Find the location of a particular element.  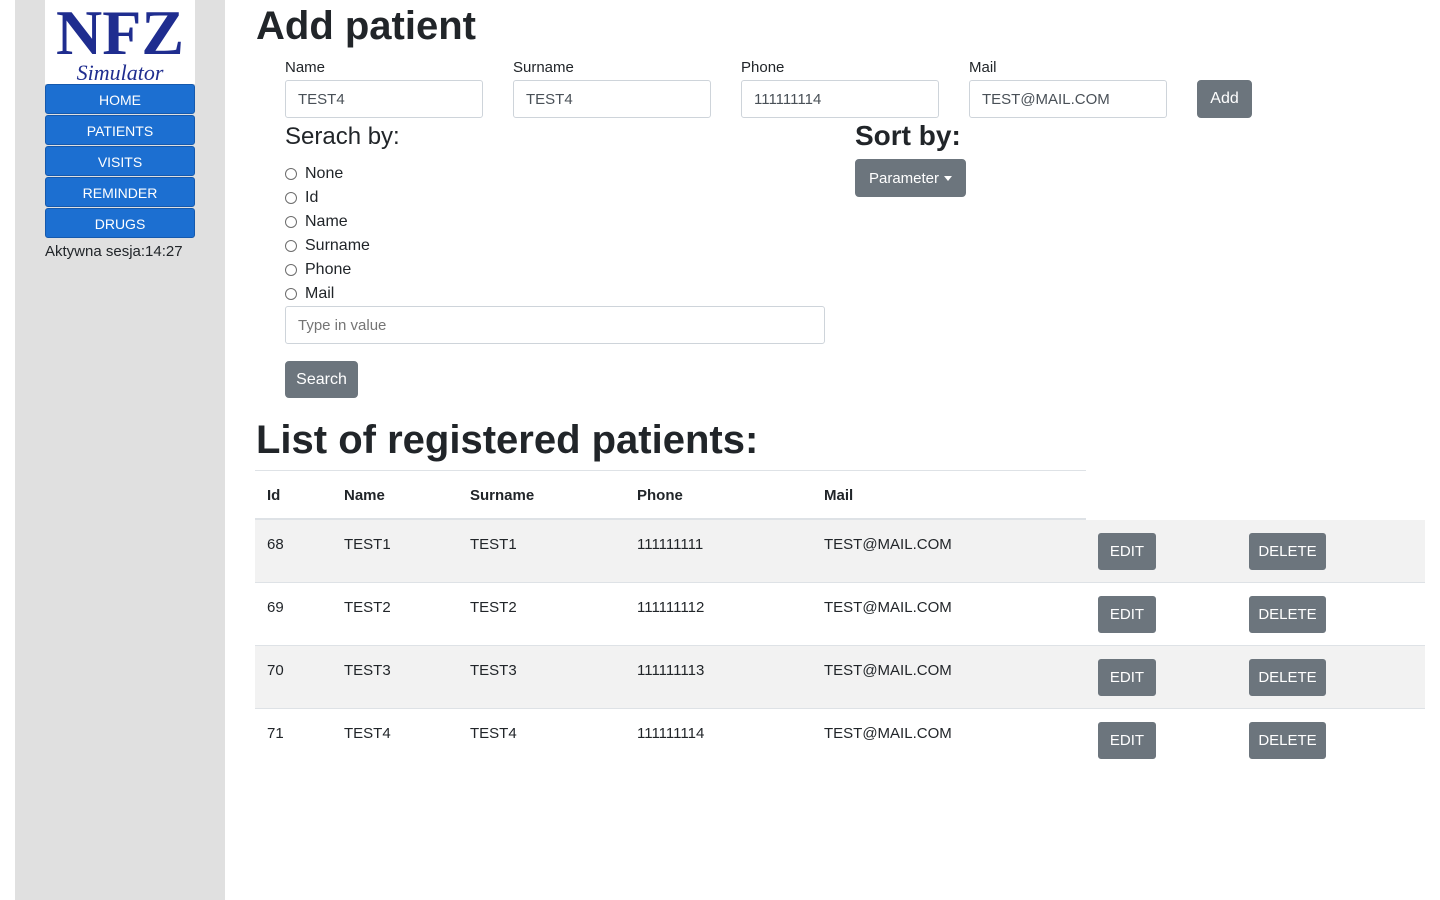

cell-surname: TEST2 is located at coordinates (493, 607).